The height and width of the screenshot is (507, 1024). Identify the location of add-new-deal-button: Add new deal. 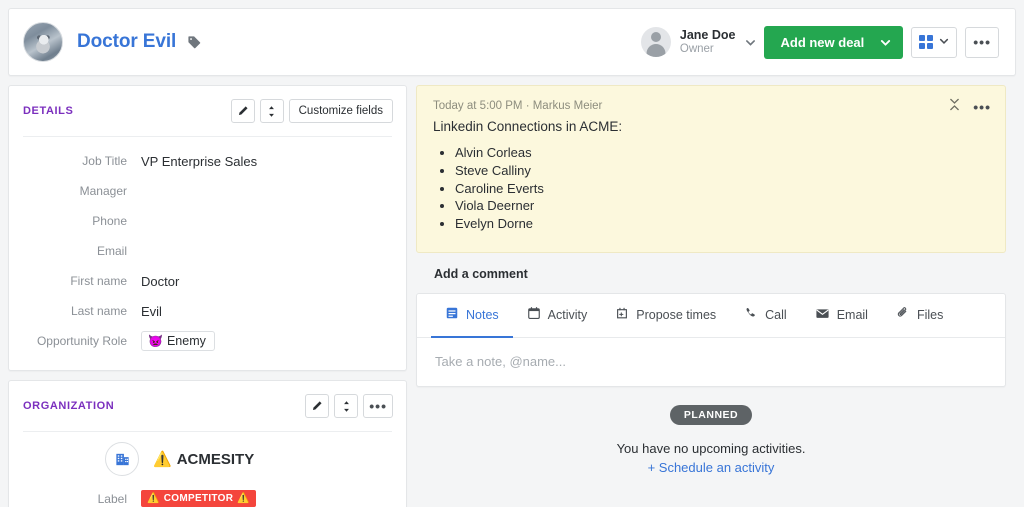
(834, 42).